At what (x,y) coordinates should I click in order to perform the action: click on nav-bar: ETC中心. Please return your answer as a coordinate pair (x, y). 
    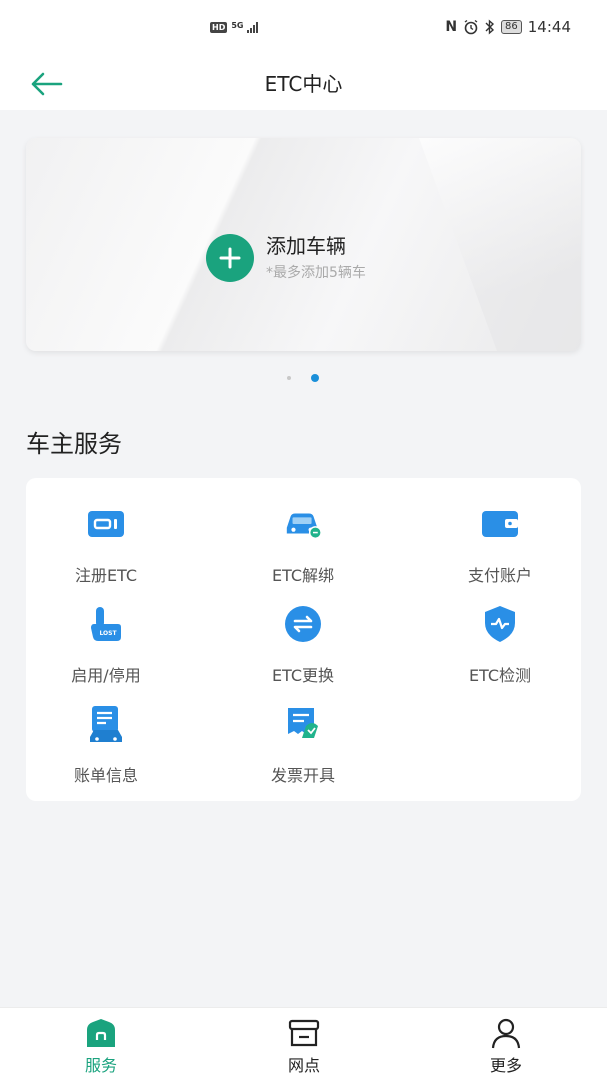
    Looking at the image, I should click on (303, 84).